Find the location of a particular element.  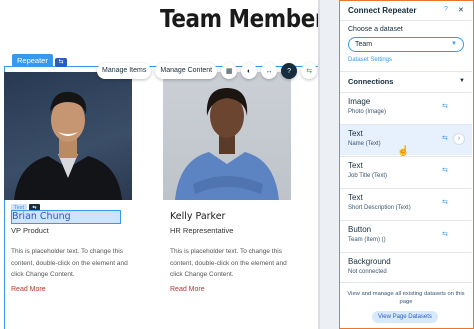

connection-field: Name (Text) is located at coordinates (364, 144).